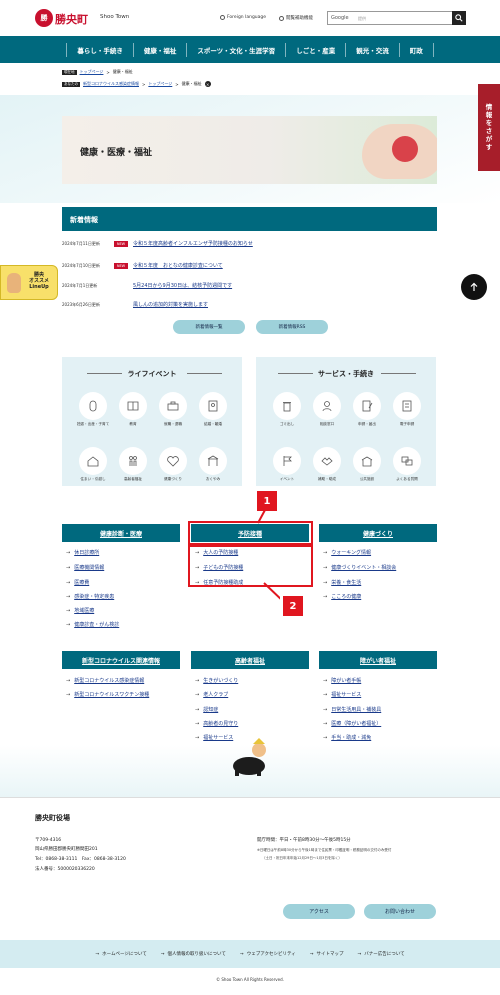 Image resolution: width=500 pixels, height=995 pixels. What do you see at coordinates (352, 710) in the screenshot?
I see `category-link: → 日常生活用具・補装具` at bounding box center [352, 710].